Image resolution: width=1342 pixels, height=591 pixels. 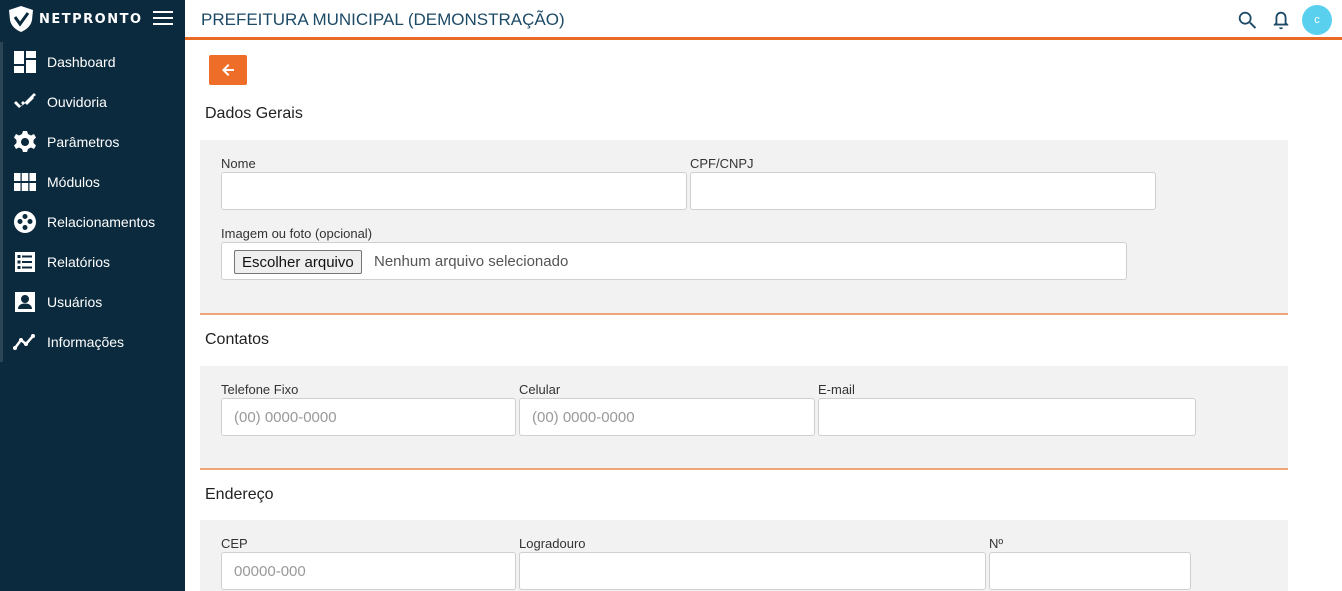 What do you see at coordinates (763, 20) in the screenshot?
I see `top-bar: PREFEITURA MUNICIPAL (DEMONSTRAÇÃO) c` at bounding box center [763, 20].